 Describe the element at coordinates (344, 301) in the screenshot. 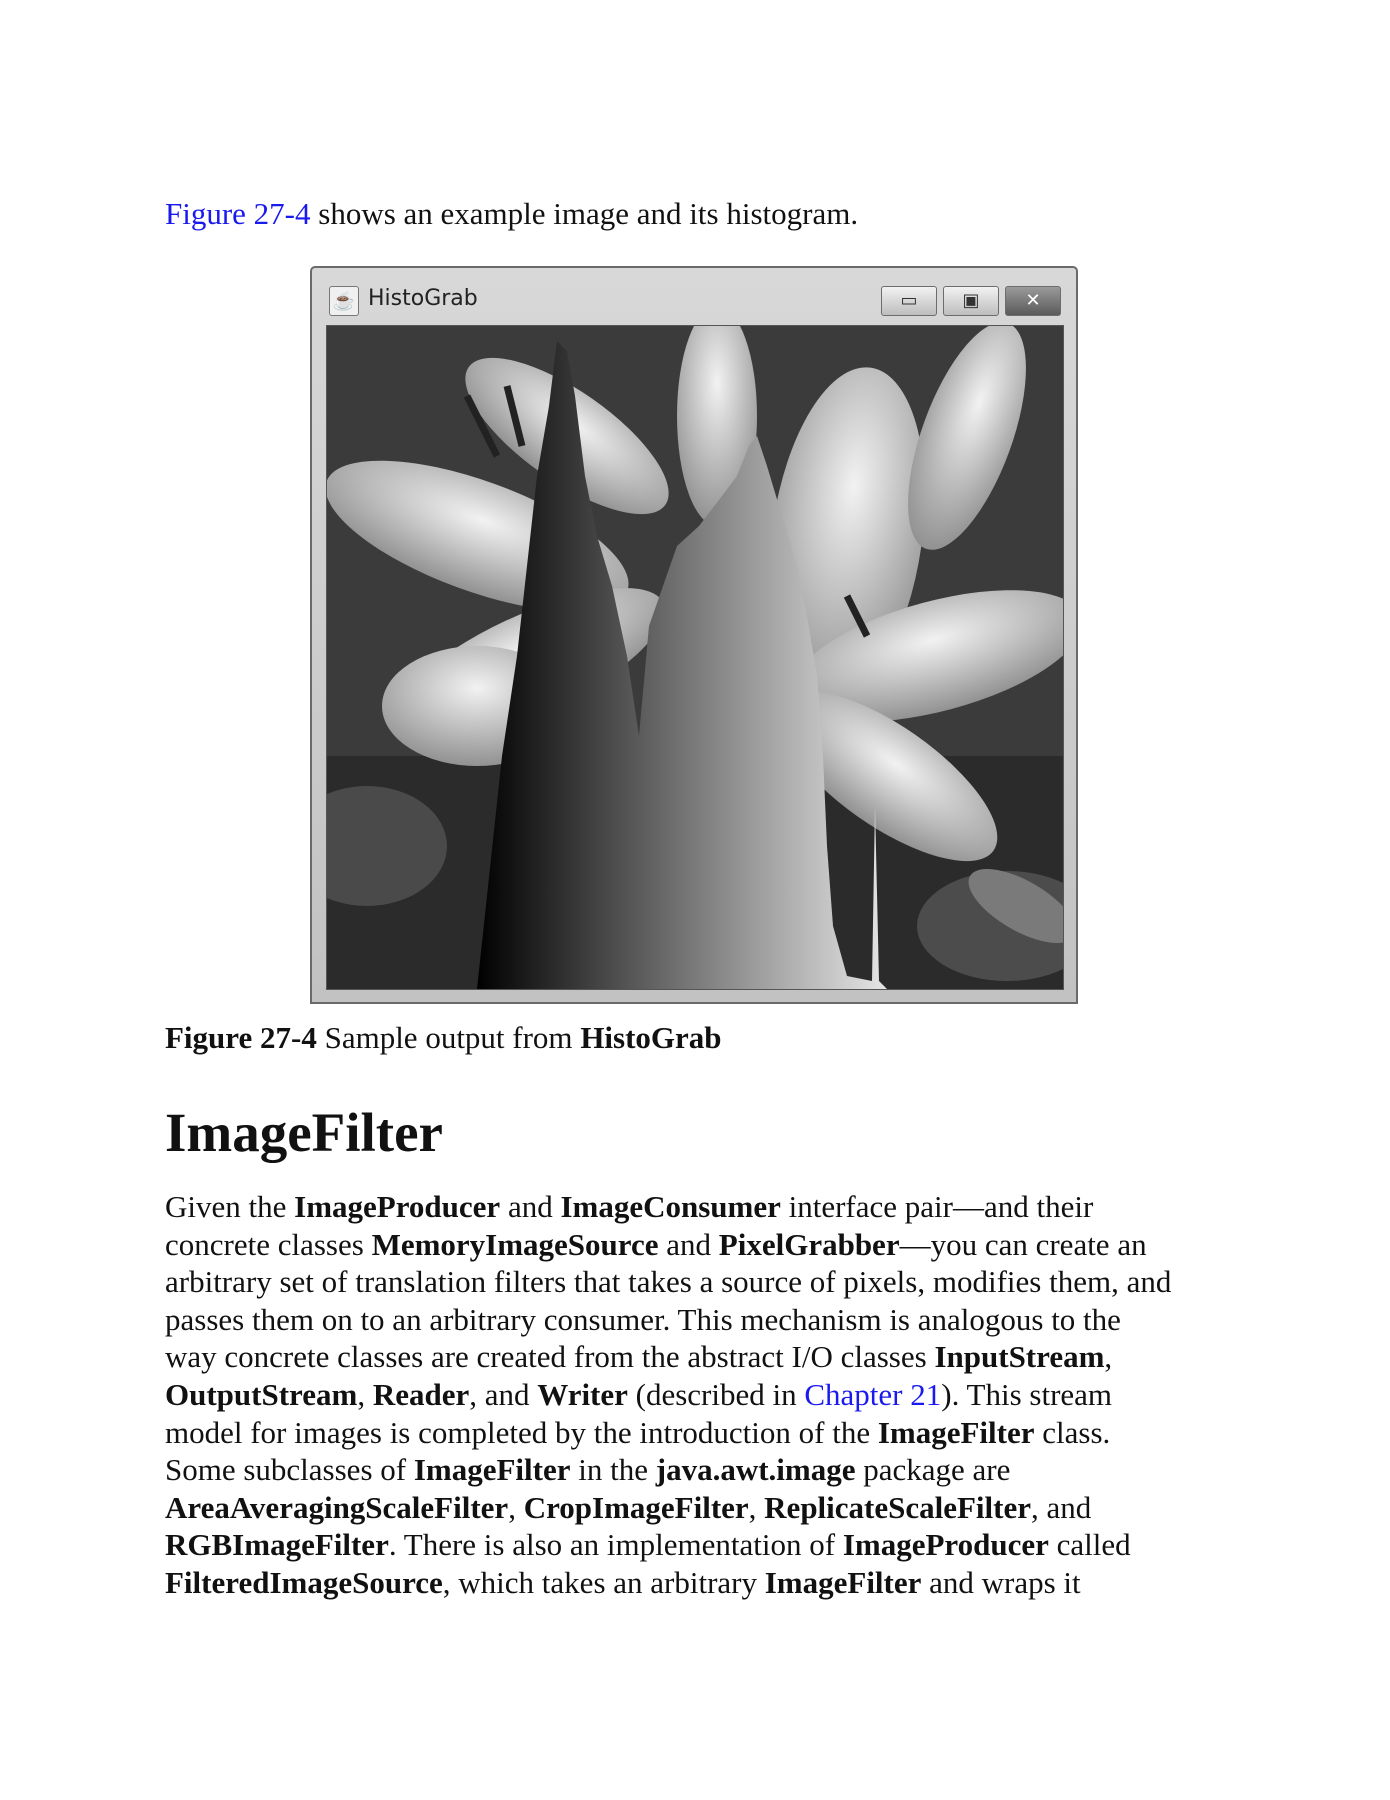

I see `java-cup-icon: ☕` at that location.